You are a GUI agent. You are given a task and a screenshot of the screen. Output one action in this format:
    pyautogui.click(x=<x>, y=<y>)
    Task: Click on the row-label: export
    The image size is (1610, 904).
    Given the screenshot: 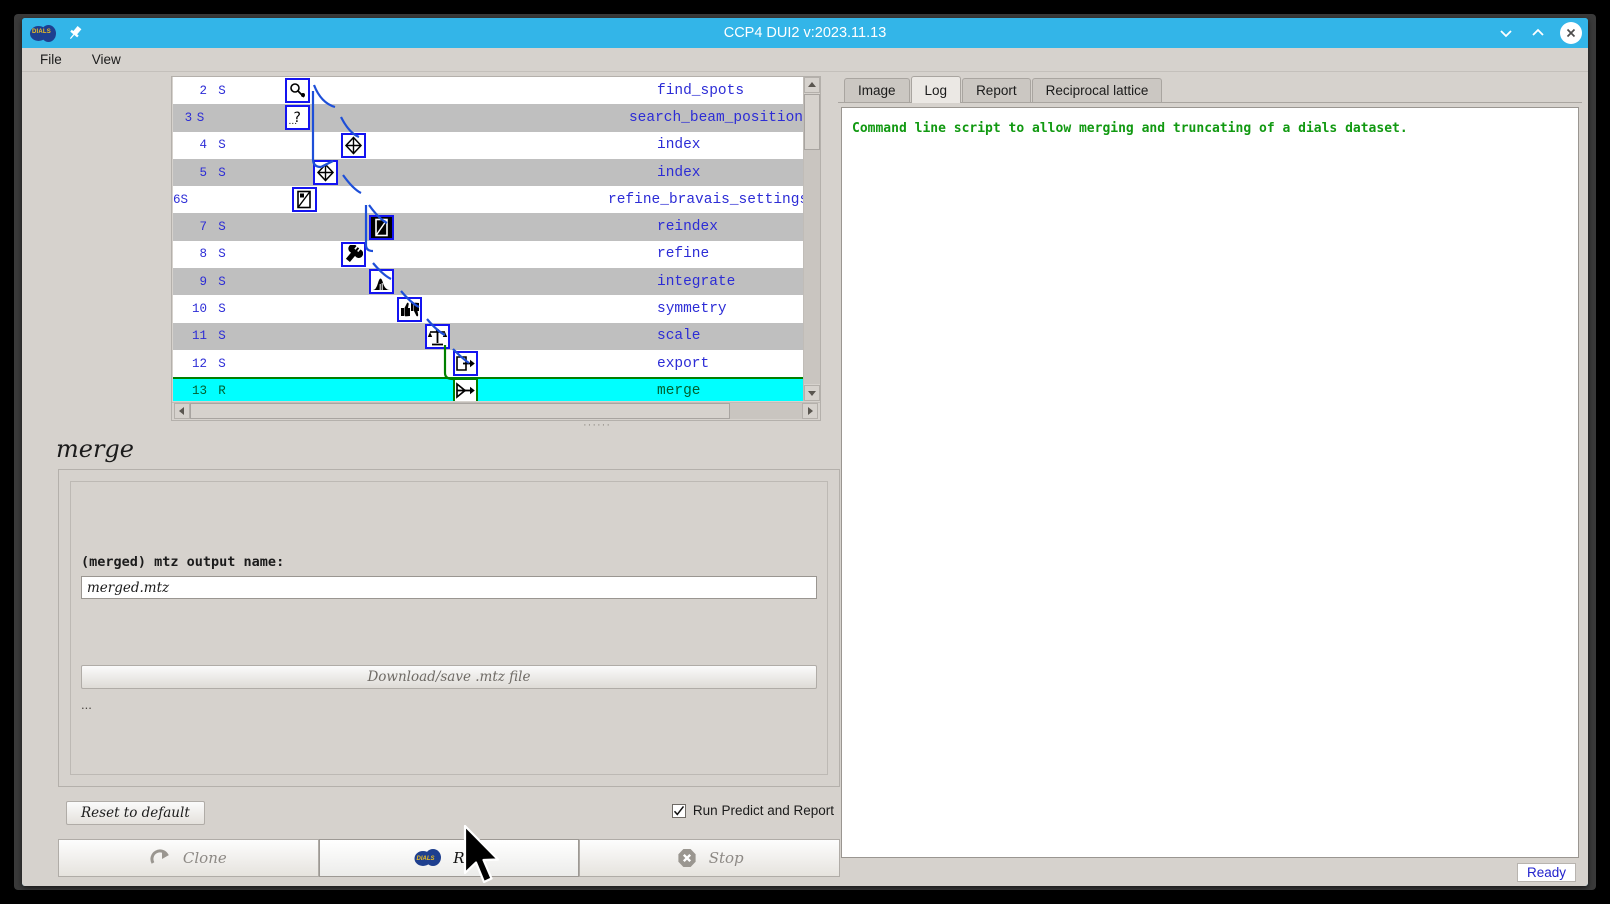 What is the action you would take?
    pyautogui.click(x=683, y=363)
    